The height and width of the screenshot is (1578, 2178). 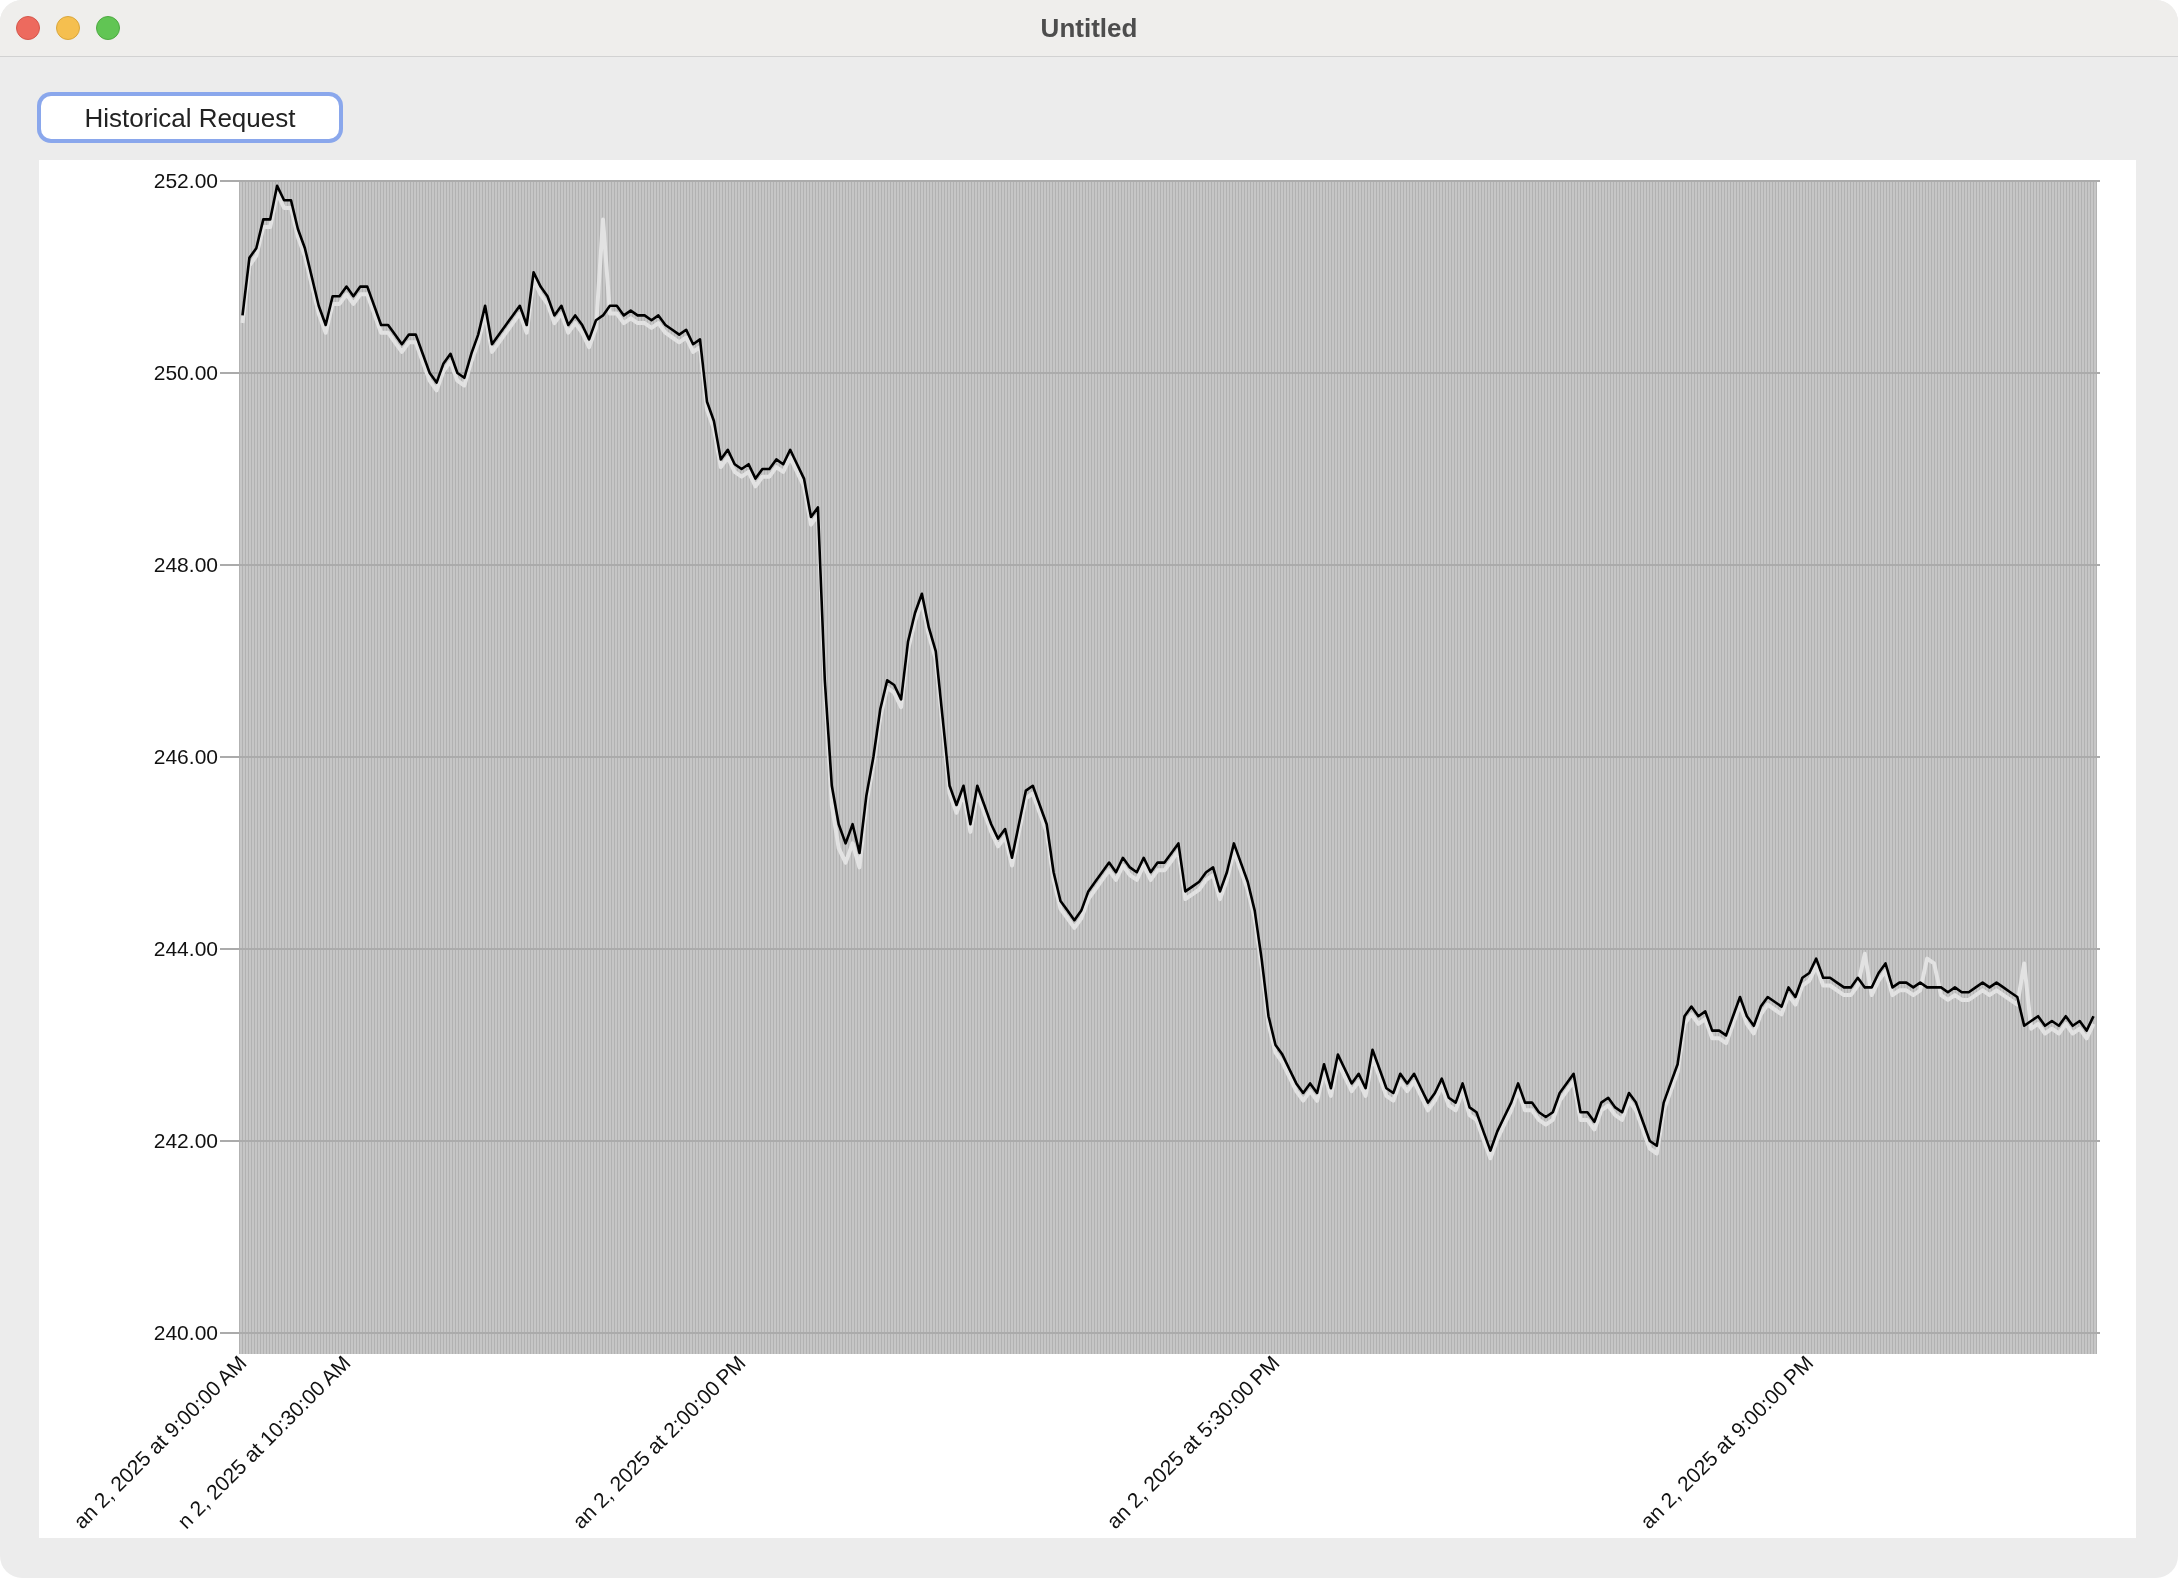 I want to click on y-axis-label: 240.00, so click(x=185, y=1332).